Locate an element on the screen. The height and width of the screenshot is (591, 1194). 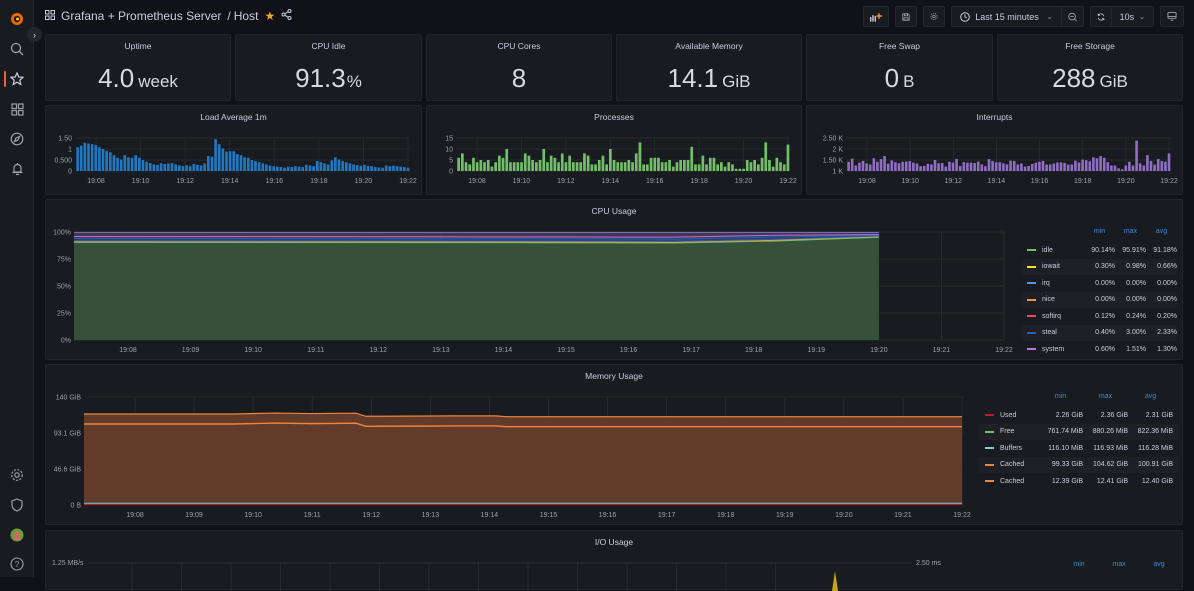
legend-row: Used 2.26 GiB 2.36 GiB 2.31 GiB is located at coordinates (1079, 415).